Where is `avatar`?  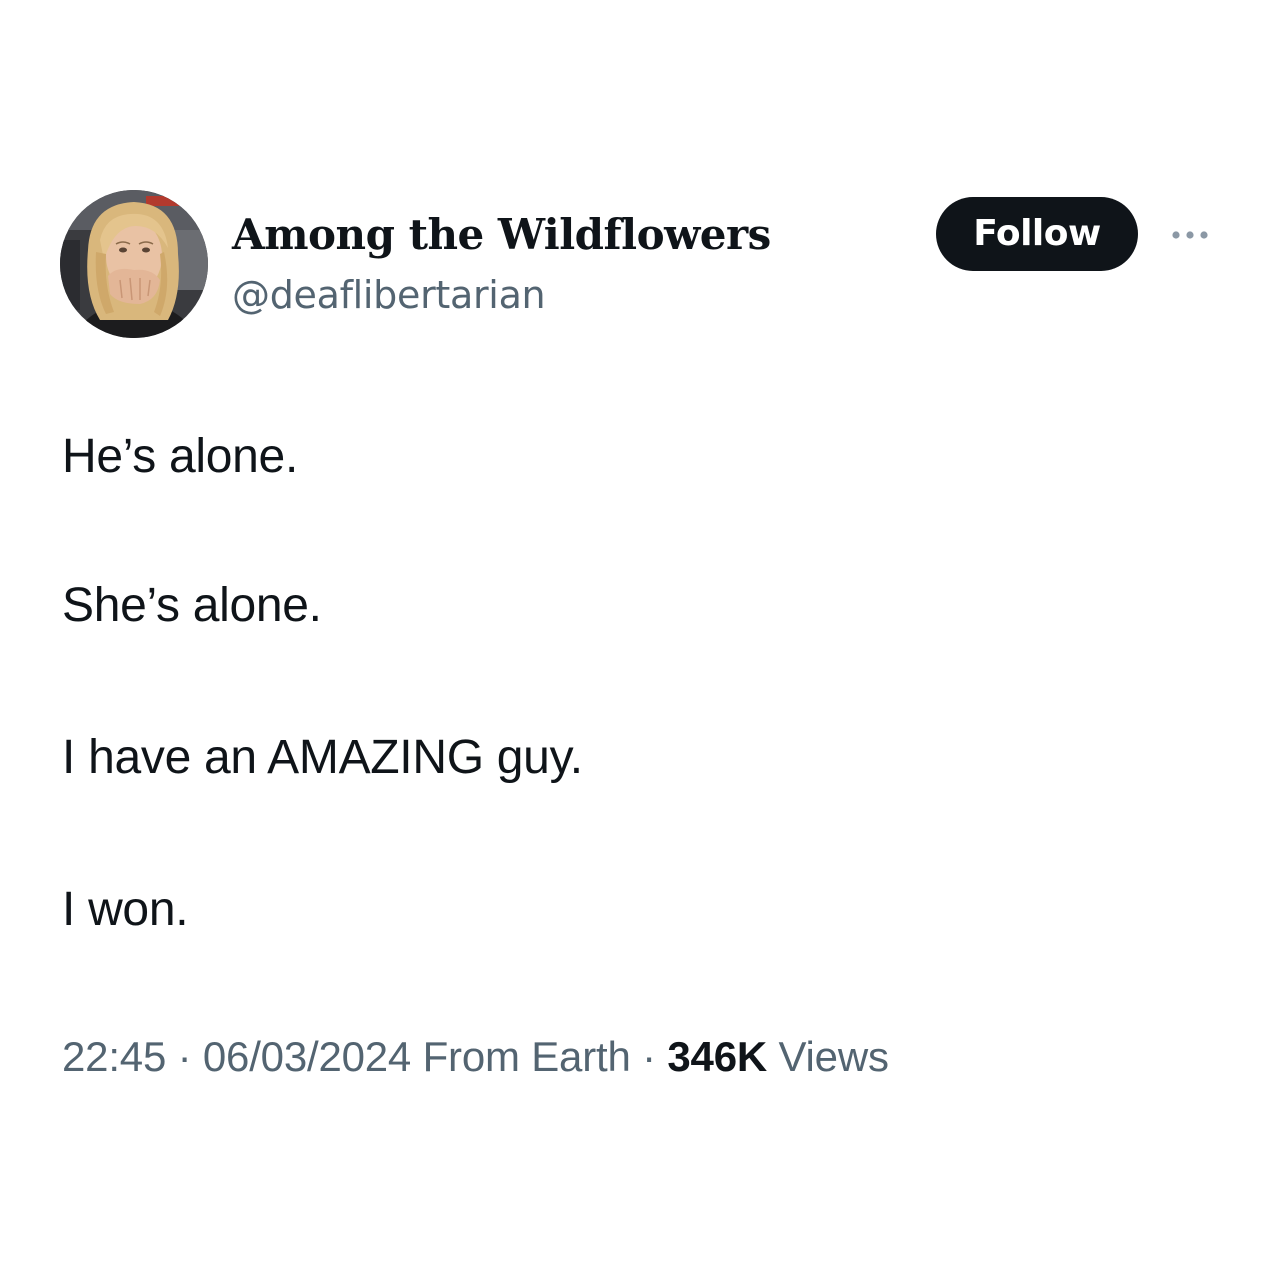 avatar is located at coordinates (134, 264).